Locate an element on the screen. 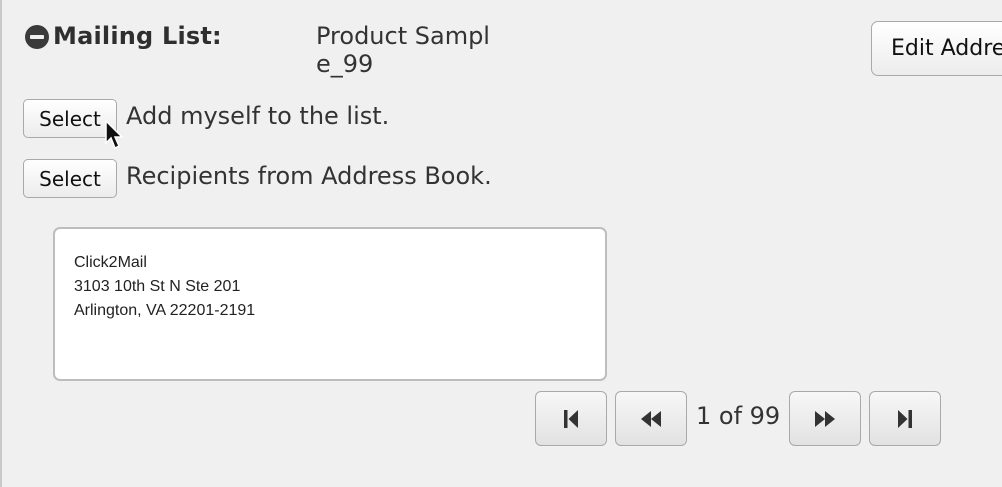 Image resolution: width=1002 pixels, height=487 pixels. select-address-book-button: Select is located at coordinates (70, 178).